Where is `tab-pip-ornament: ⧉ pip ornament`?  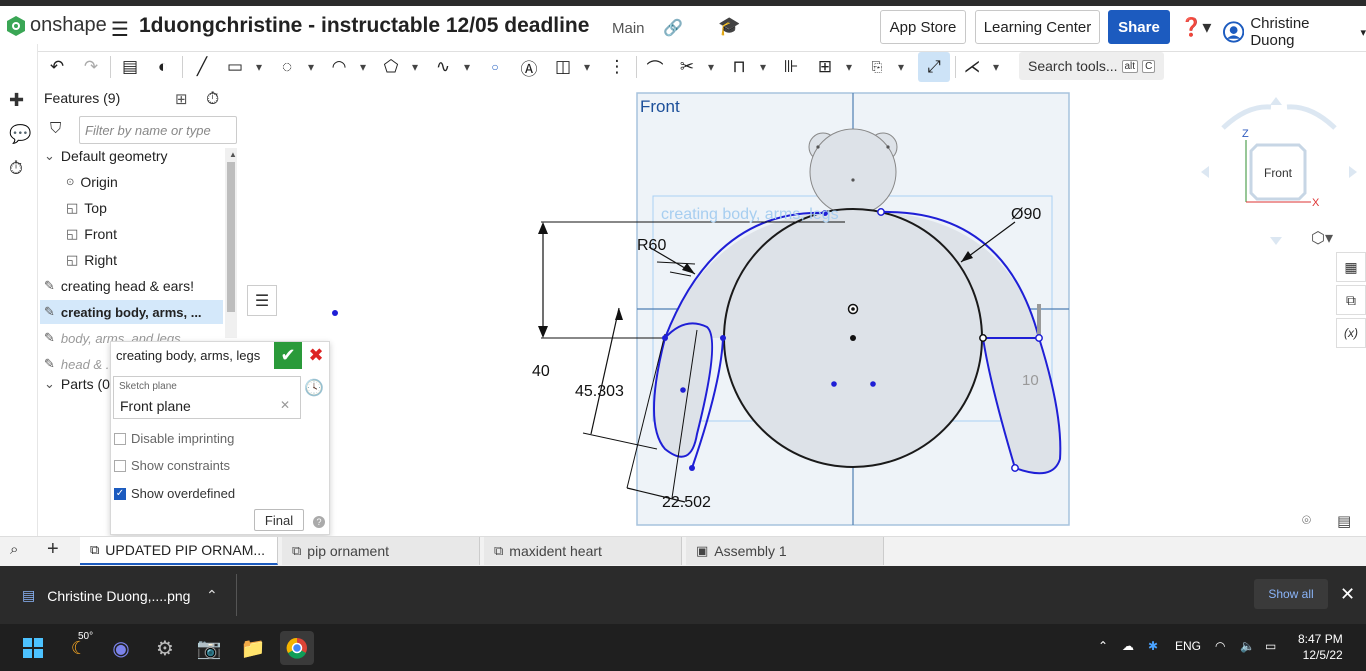 tab-pip-ornament: ⧉ pip ornament is located at coordinates (381, 551).